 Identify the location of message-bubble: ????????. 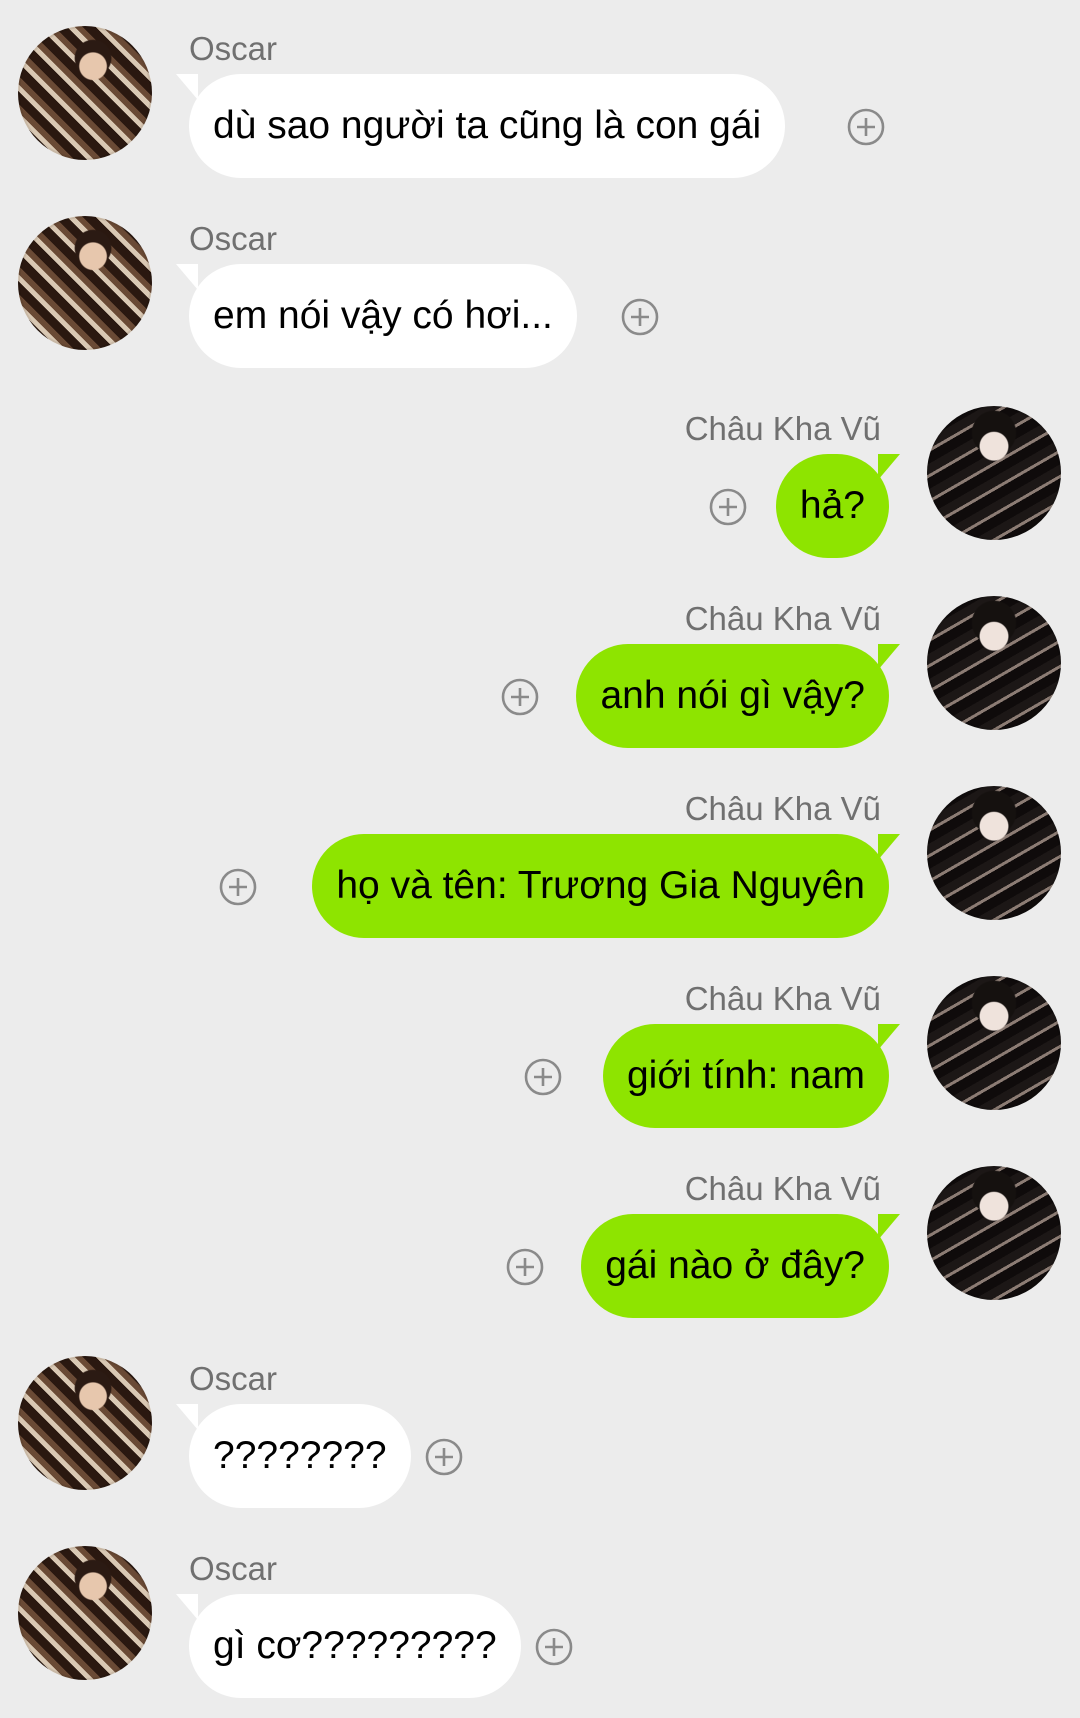
(300, 1456).